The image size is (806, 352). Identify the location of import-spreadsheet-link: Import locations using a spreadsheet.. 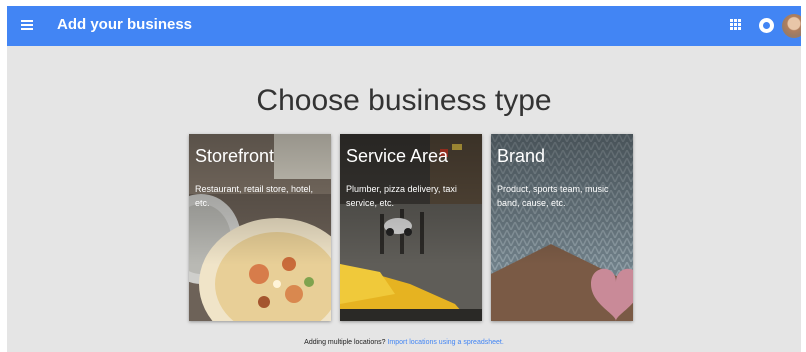
(445, 342).